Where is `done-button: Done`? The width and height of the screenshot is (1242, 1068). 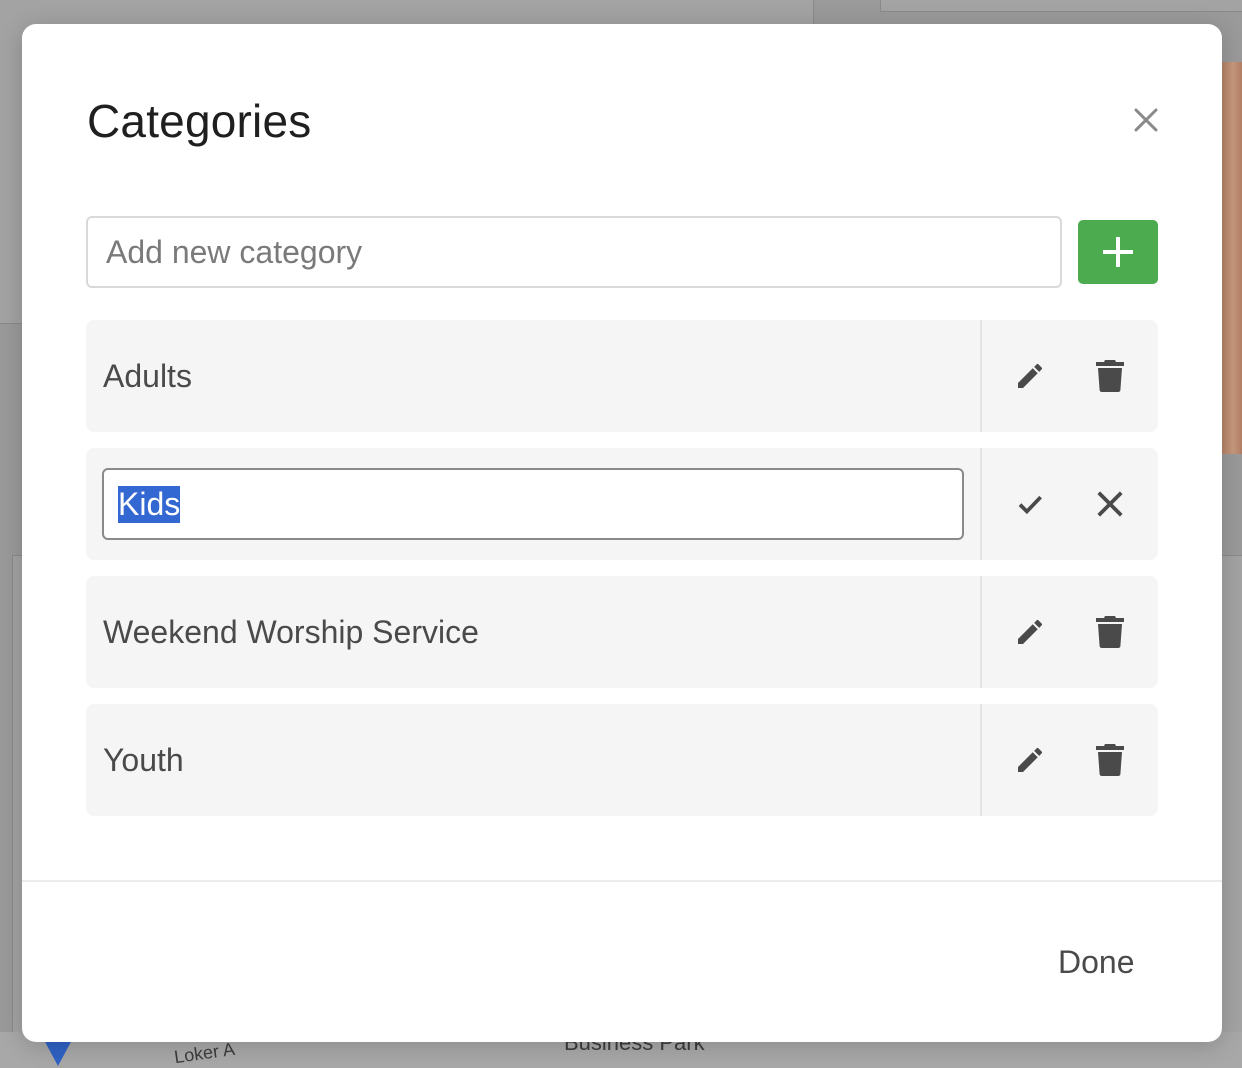 done-button: Done is located at coordinates (1096, 962).